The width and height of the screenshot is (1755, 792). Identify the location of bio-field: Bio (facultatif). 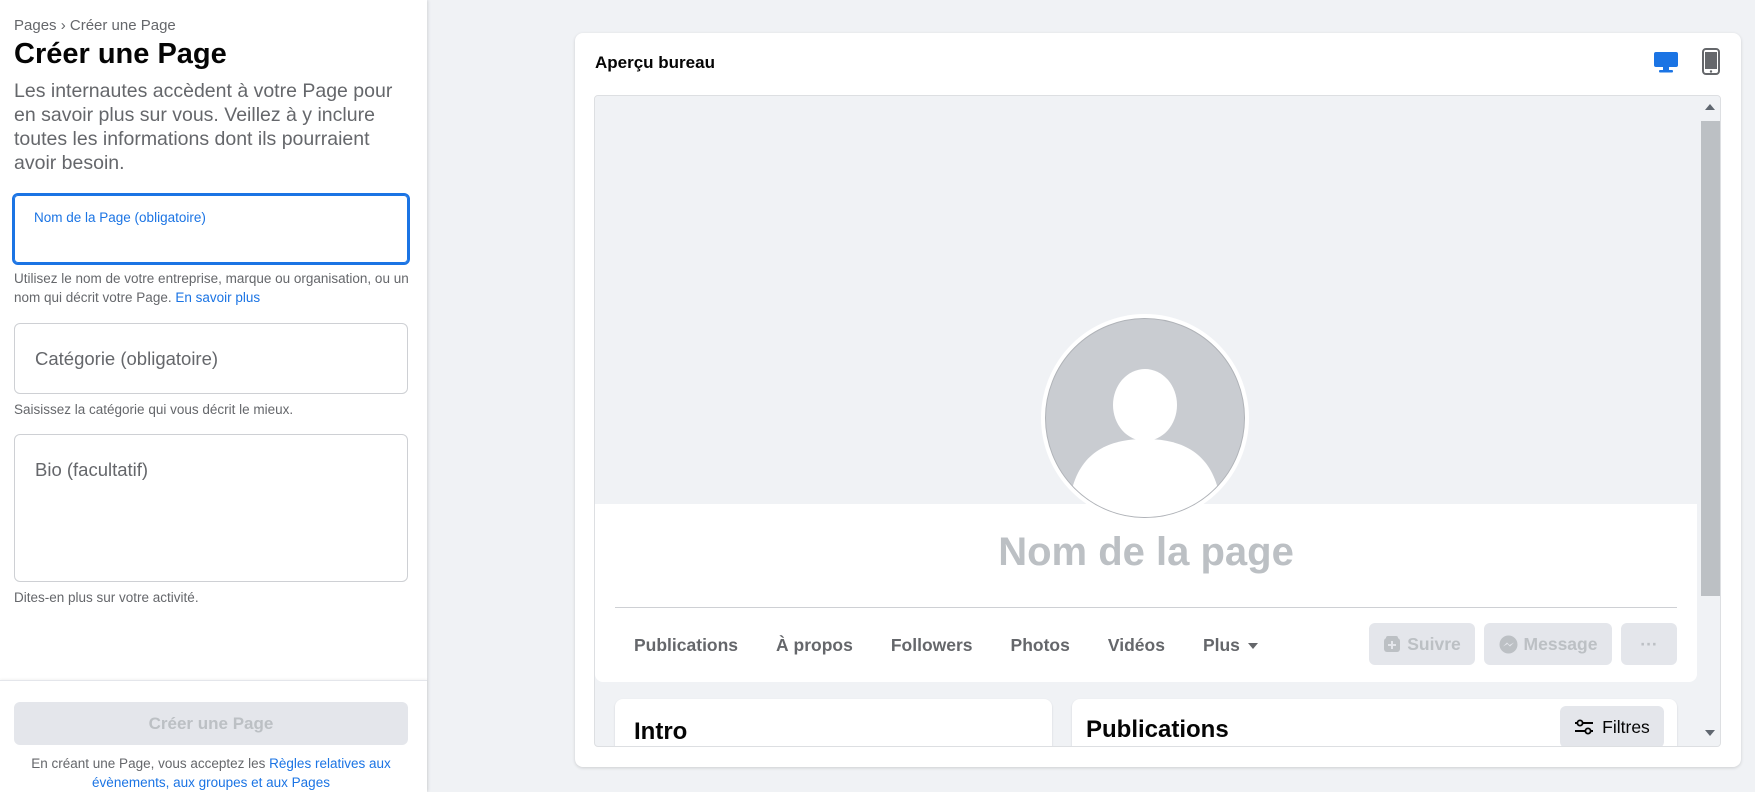
(211, 508).